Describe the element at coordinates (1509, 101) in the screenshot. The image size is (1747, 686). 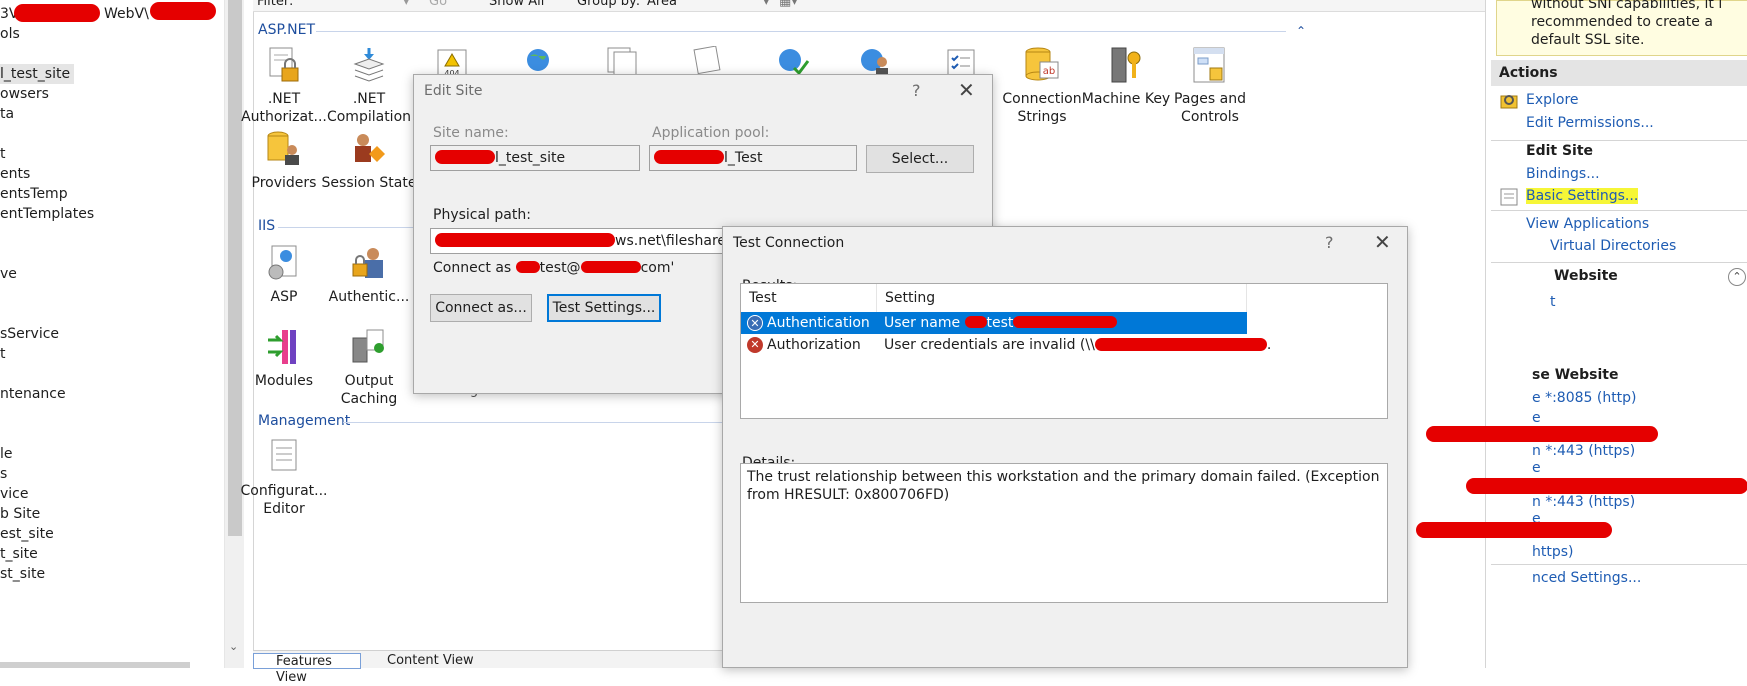
I see `explore-icon` at that location.